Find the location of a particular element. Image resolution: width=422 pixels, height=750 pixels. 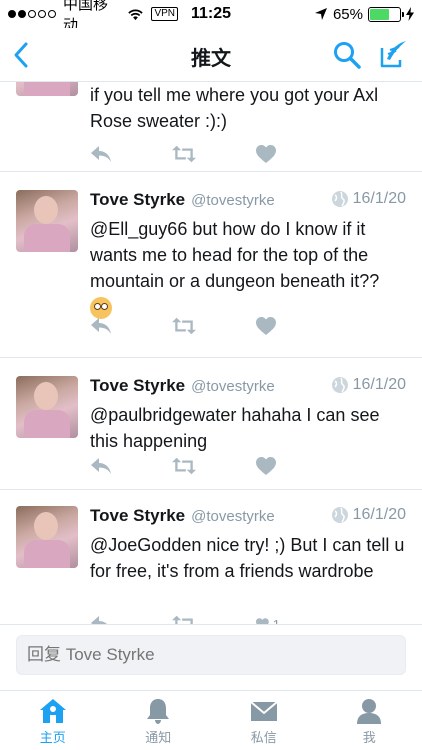

battery-fill is located at coordinates (379, 14).